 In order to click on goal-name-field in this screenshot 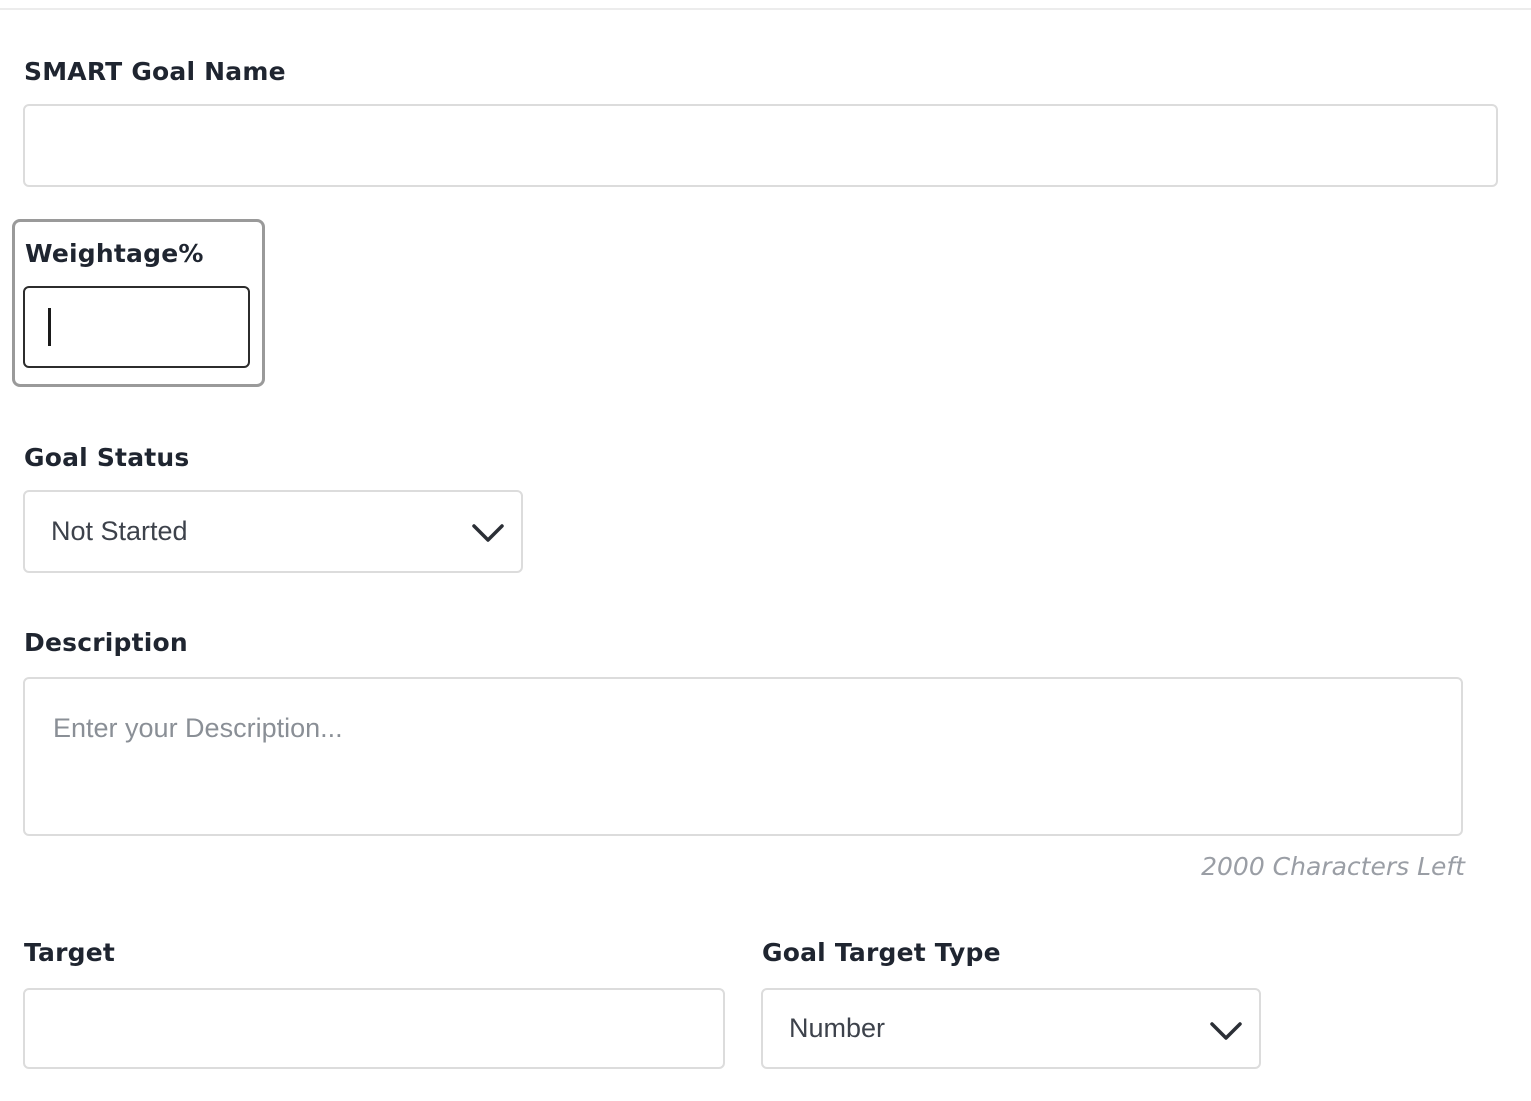, I will do `click(760, 145)`.